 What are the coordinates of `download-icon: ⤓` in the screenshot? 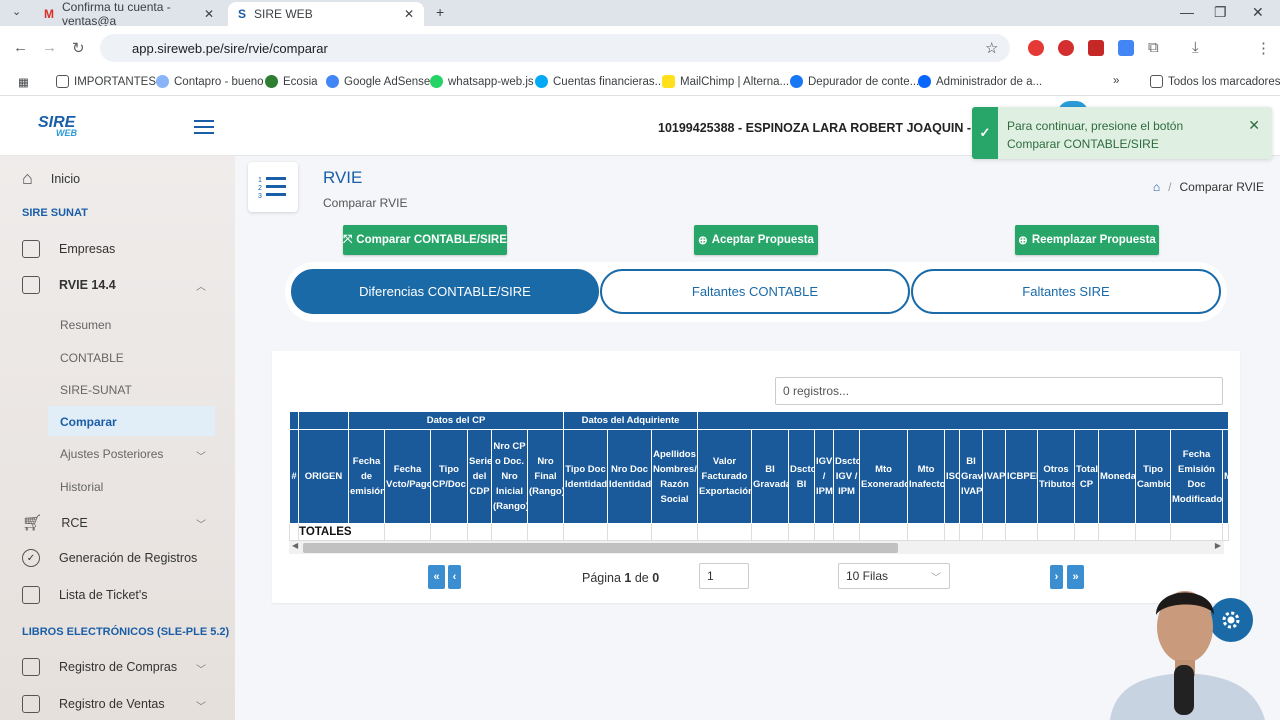 It's located at (1195, 47).